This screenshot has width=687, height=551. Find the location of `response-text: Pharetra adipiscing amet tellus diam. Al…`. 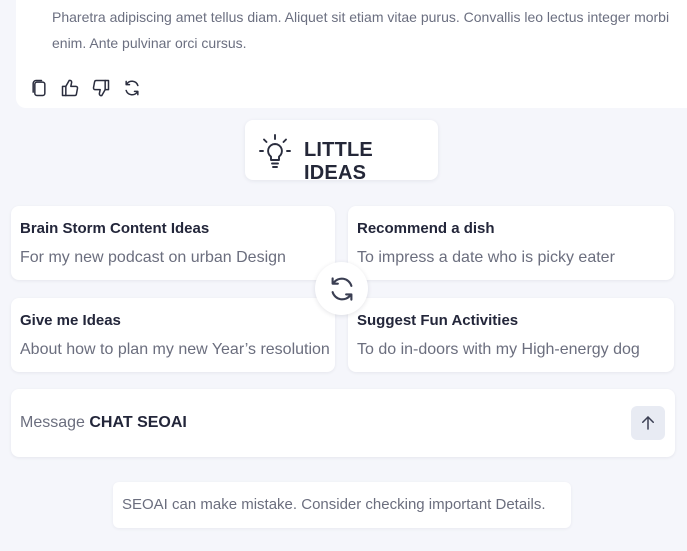

response-text: Pharetra adipiscing amet tellus diam. Al… is located at coordinates (361, 30).